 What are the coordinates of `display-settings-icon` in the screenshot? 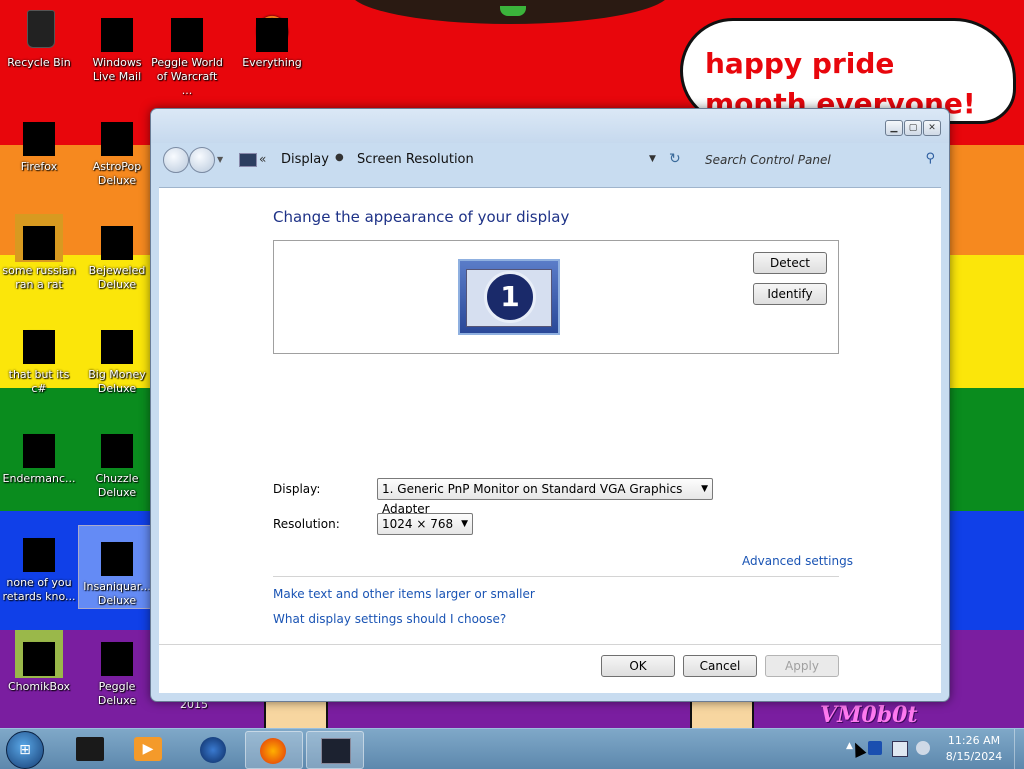 It's located at (336, 751).